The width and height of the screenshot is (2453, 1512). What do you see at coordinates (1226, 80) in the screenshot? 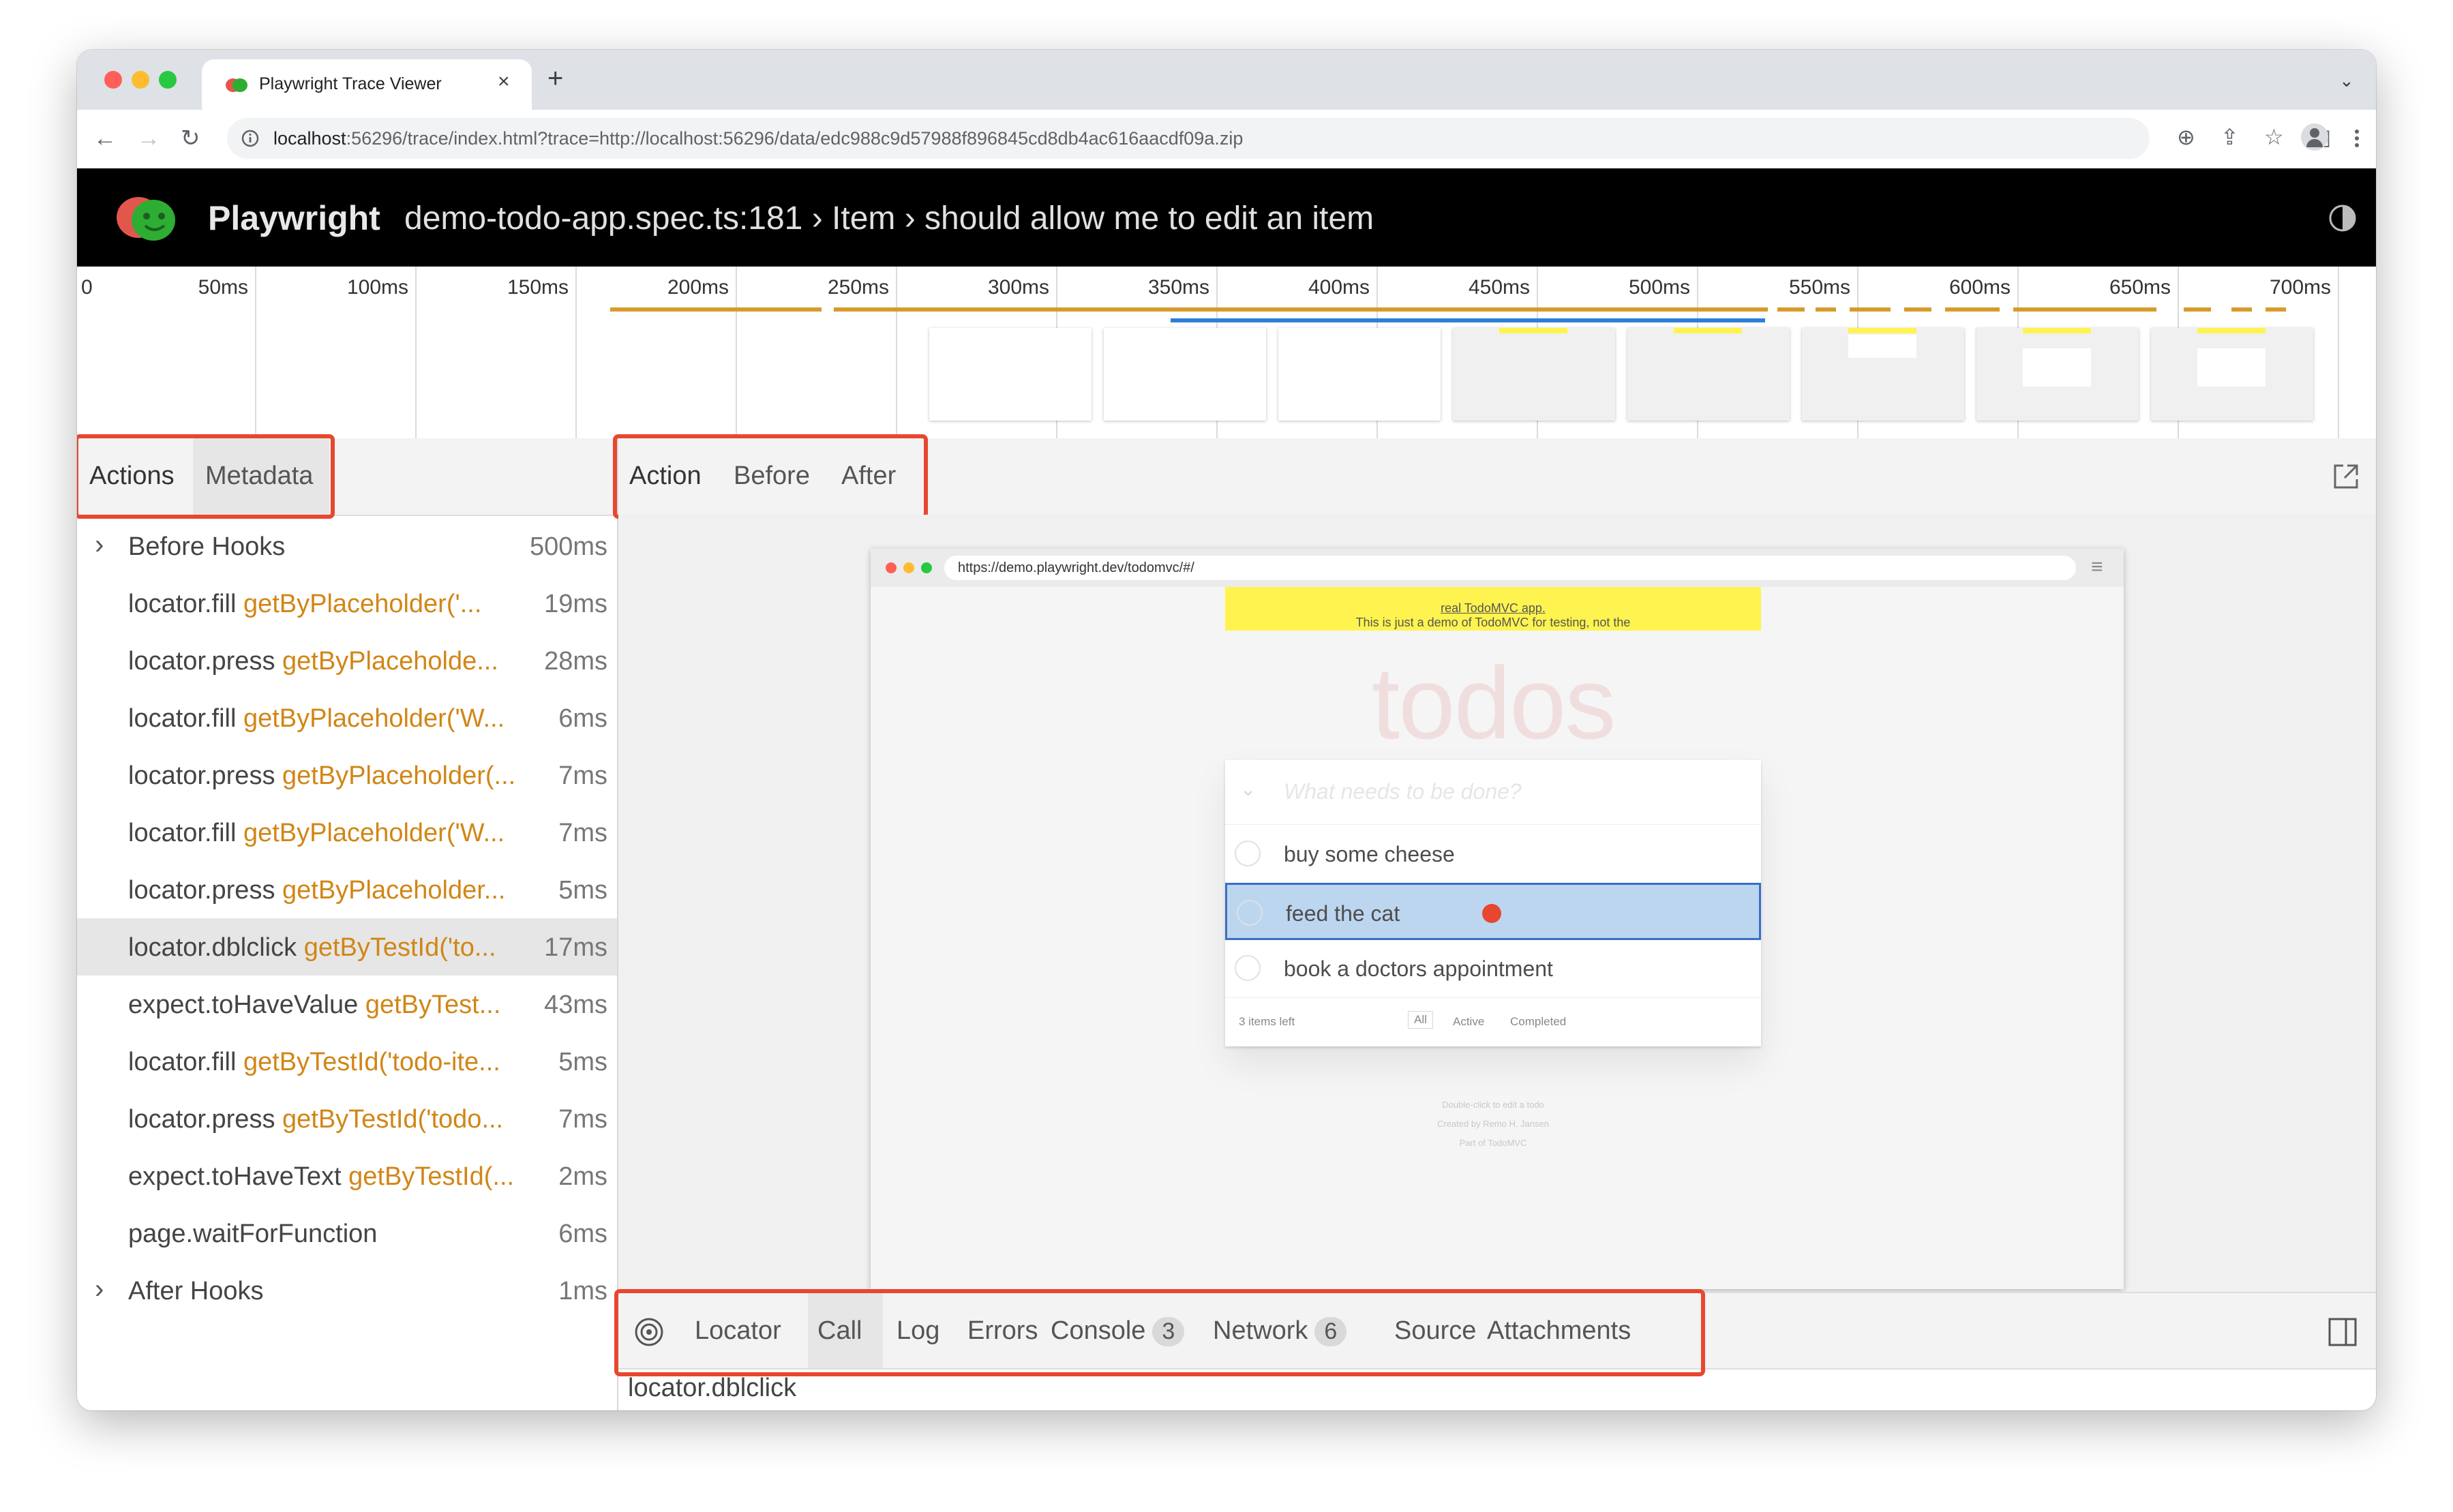
I see `tab-strip: Playwright Trace Viewer × + ⌄` at bounding box center [1226, 80].